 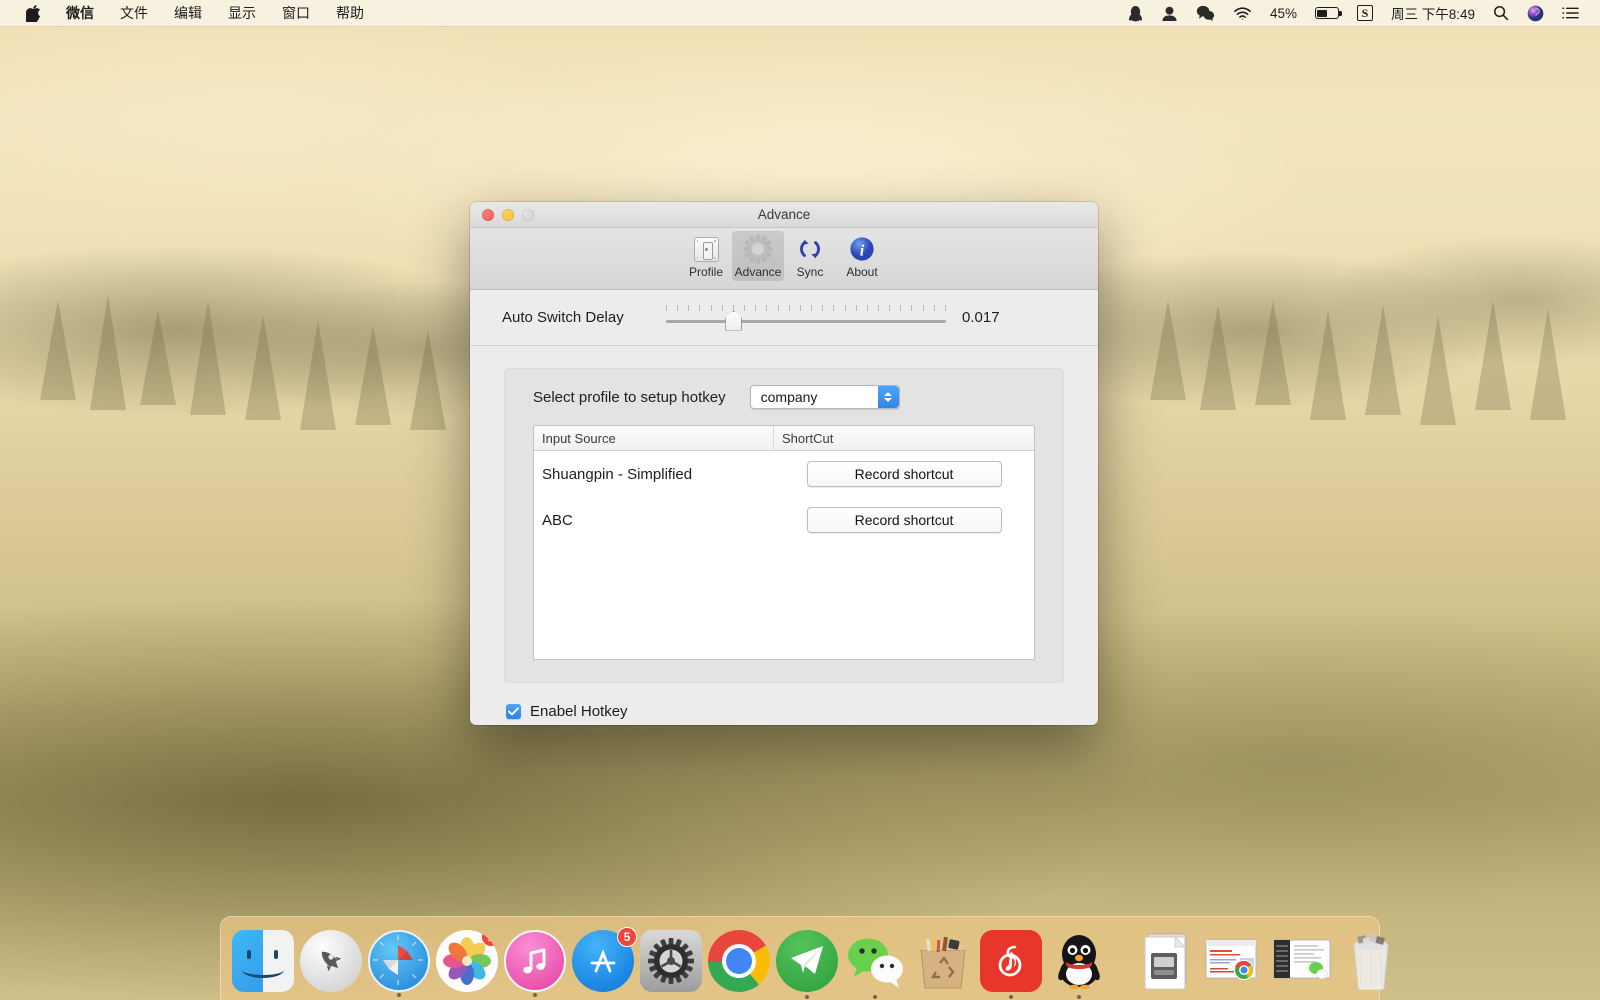 What do you see at coordinates (758, 272) in the screenshot?
I see `toolbar-tab-advance-label: Advance` at bounding box center [758, 272].